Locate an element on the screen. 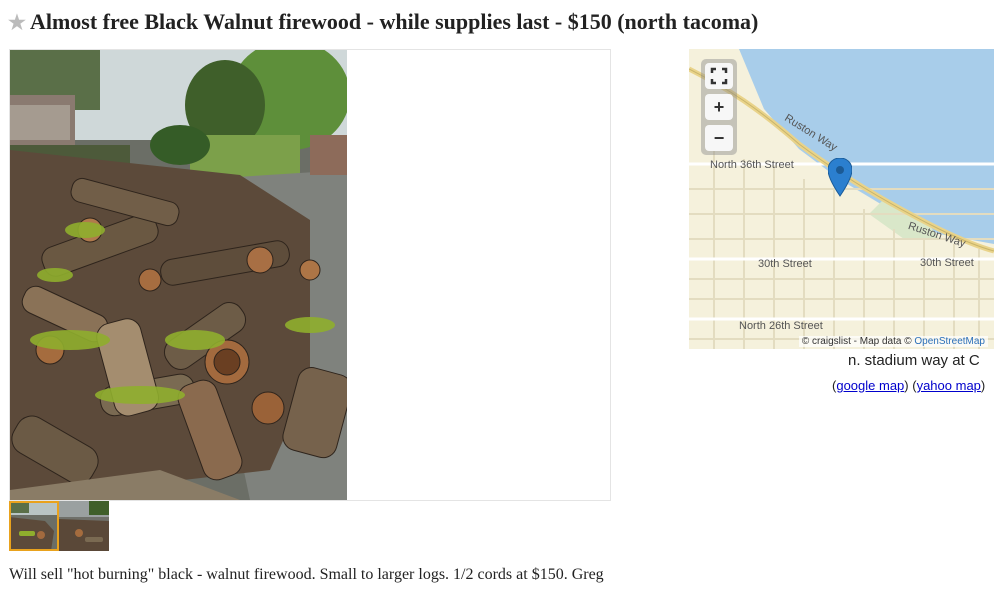 The image size is (994, 594). map-address: n. stadium way at C is located at coordinates (914, 360).